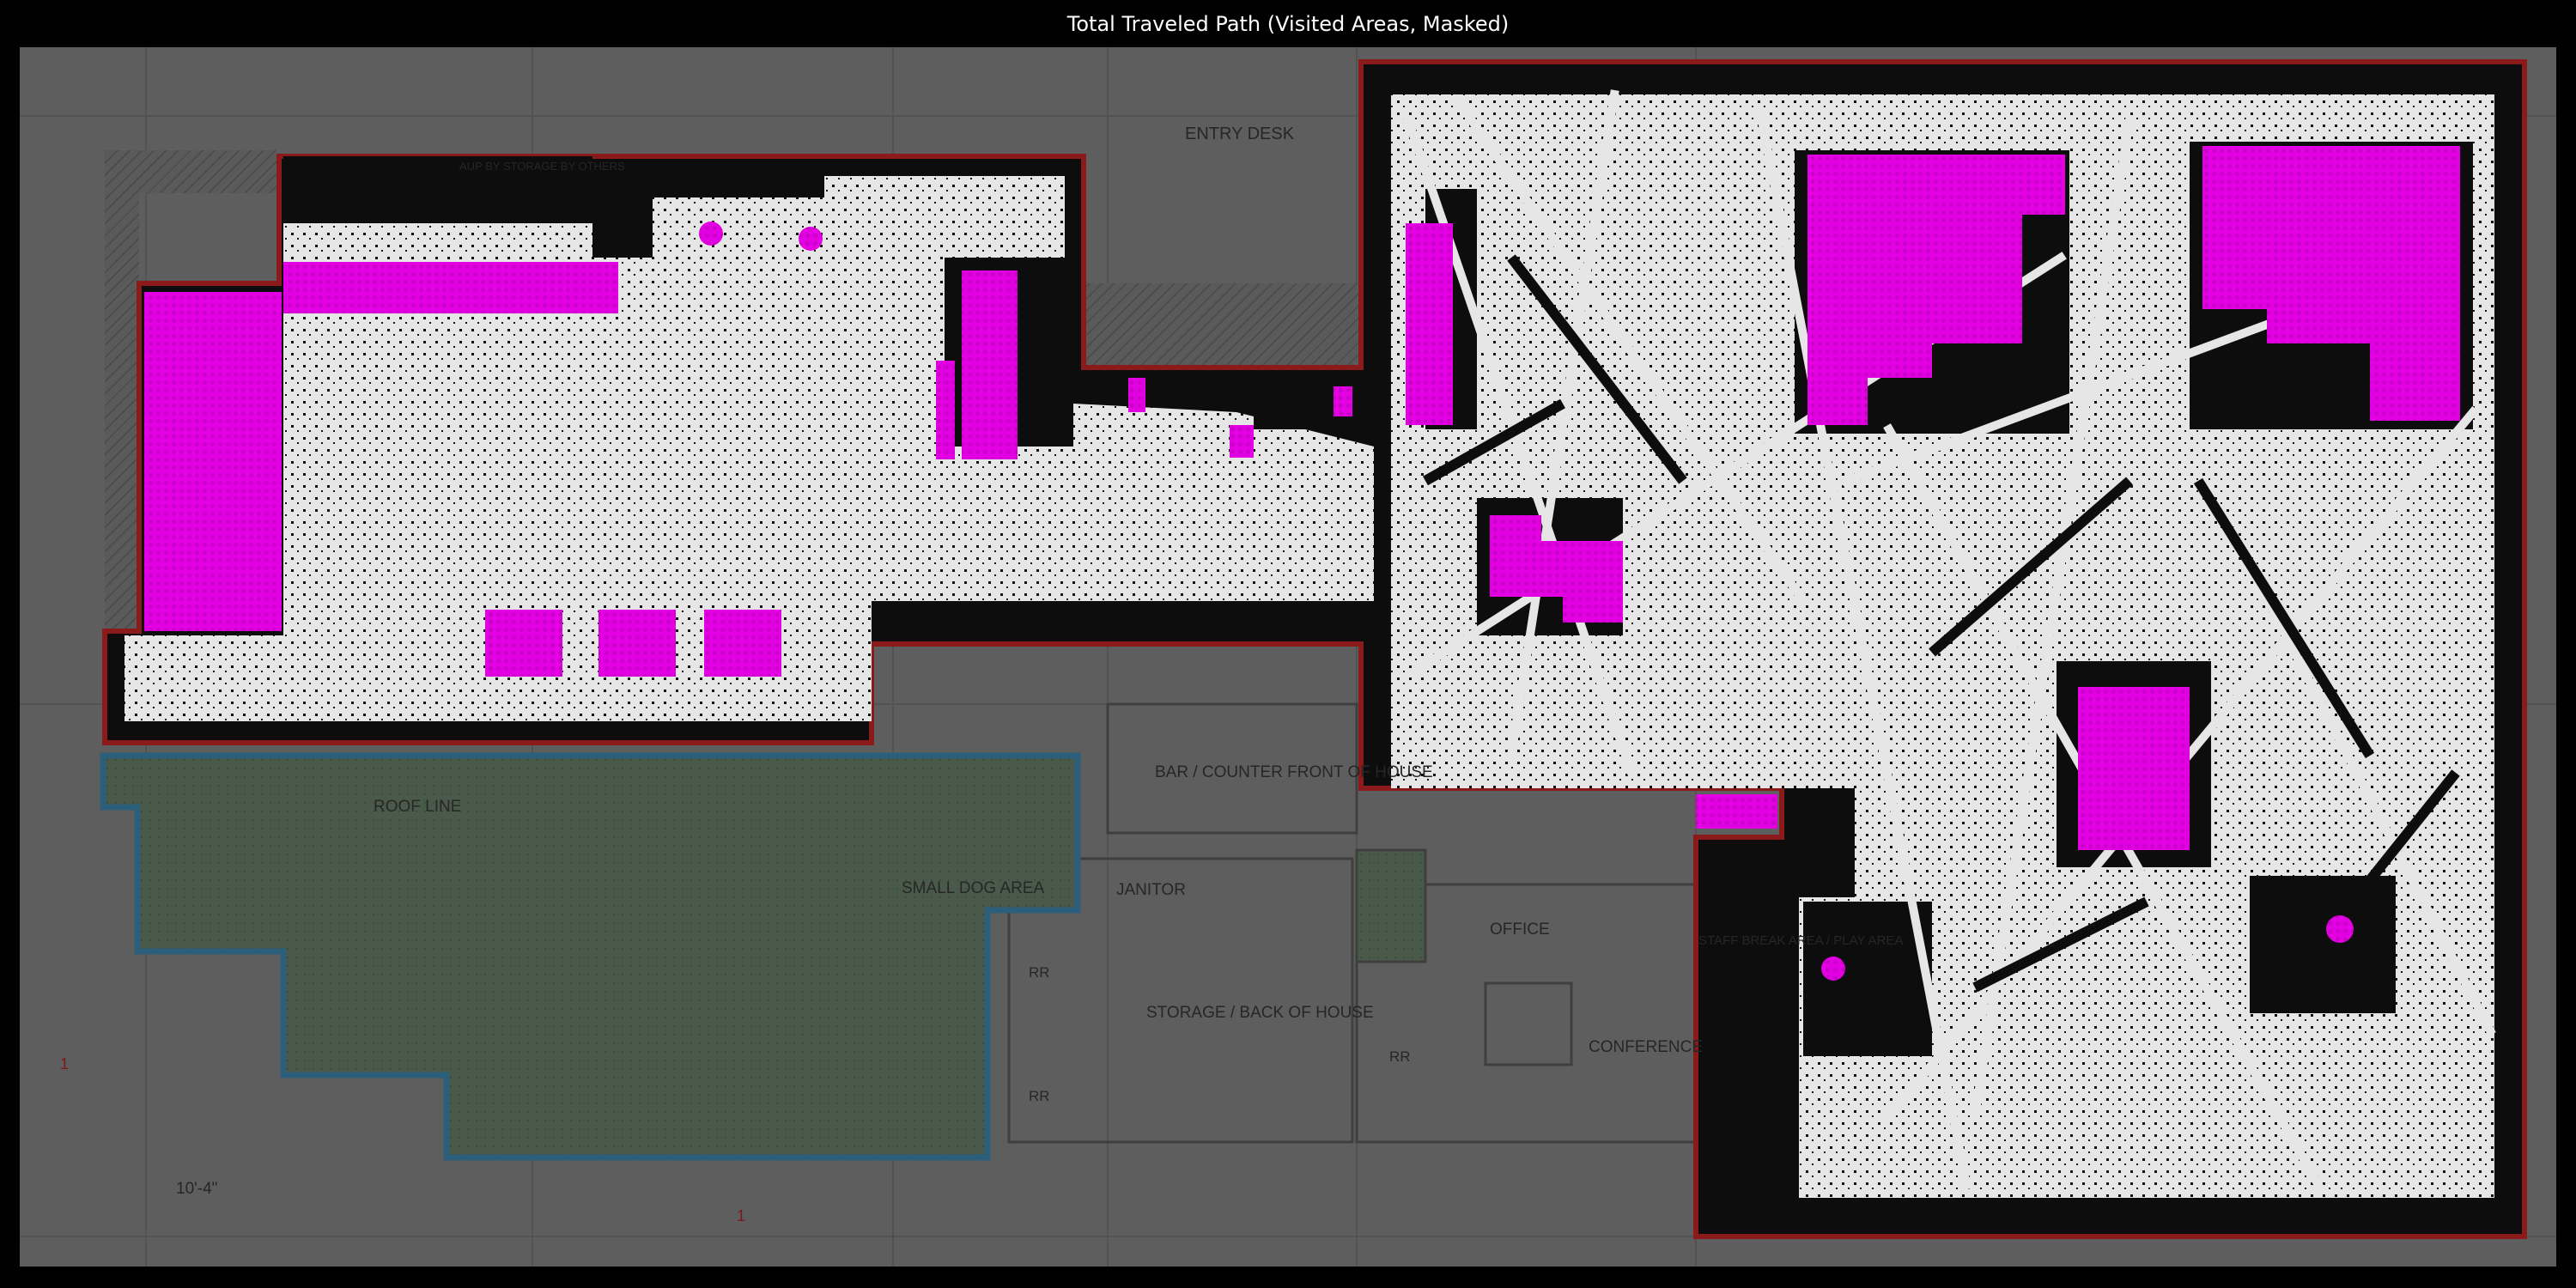  What do you see at coordinates (1646, 1047) in the screenshot?
I see `label-conference: CONFERENCE` at bounding box center [1646, 1047].